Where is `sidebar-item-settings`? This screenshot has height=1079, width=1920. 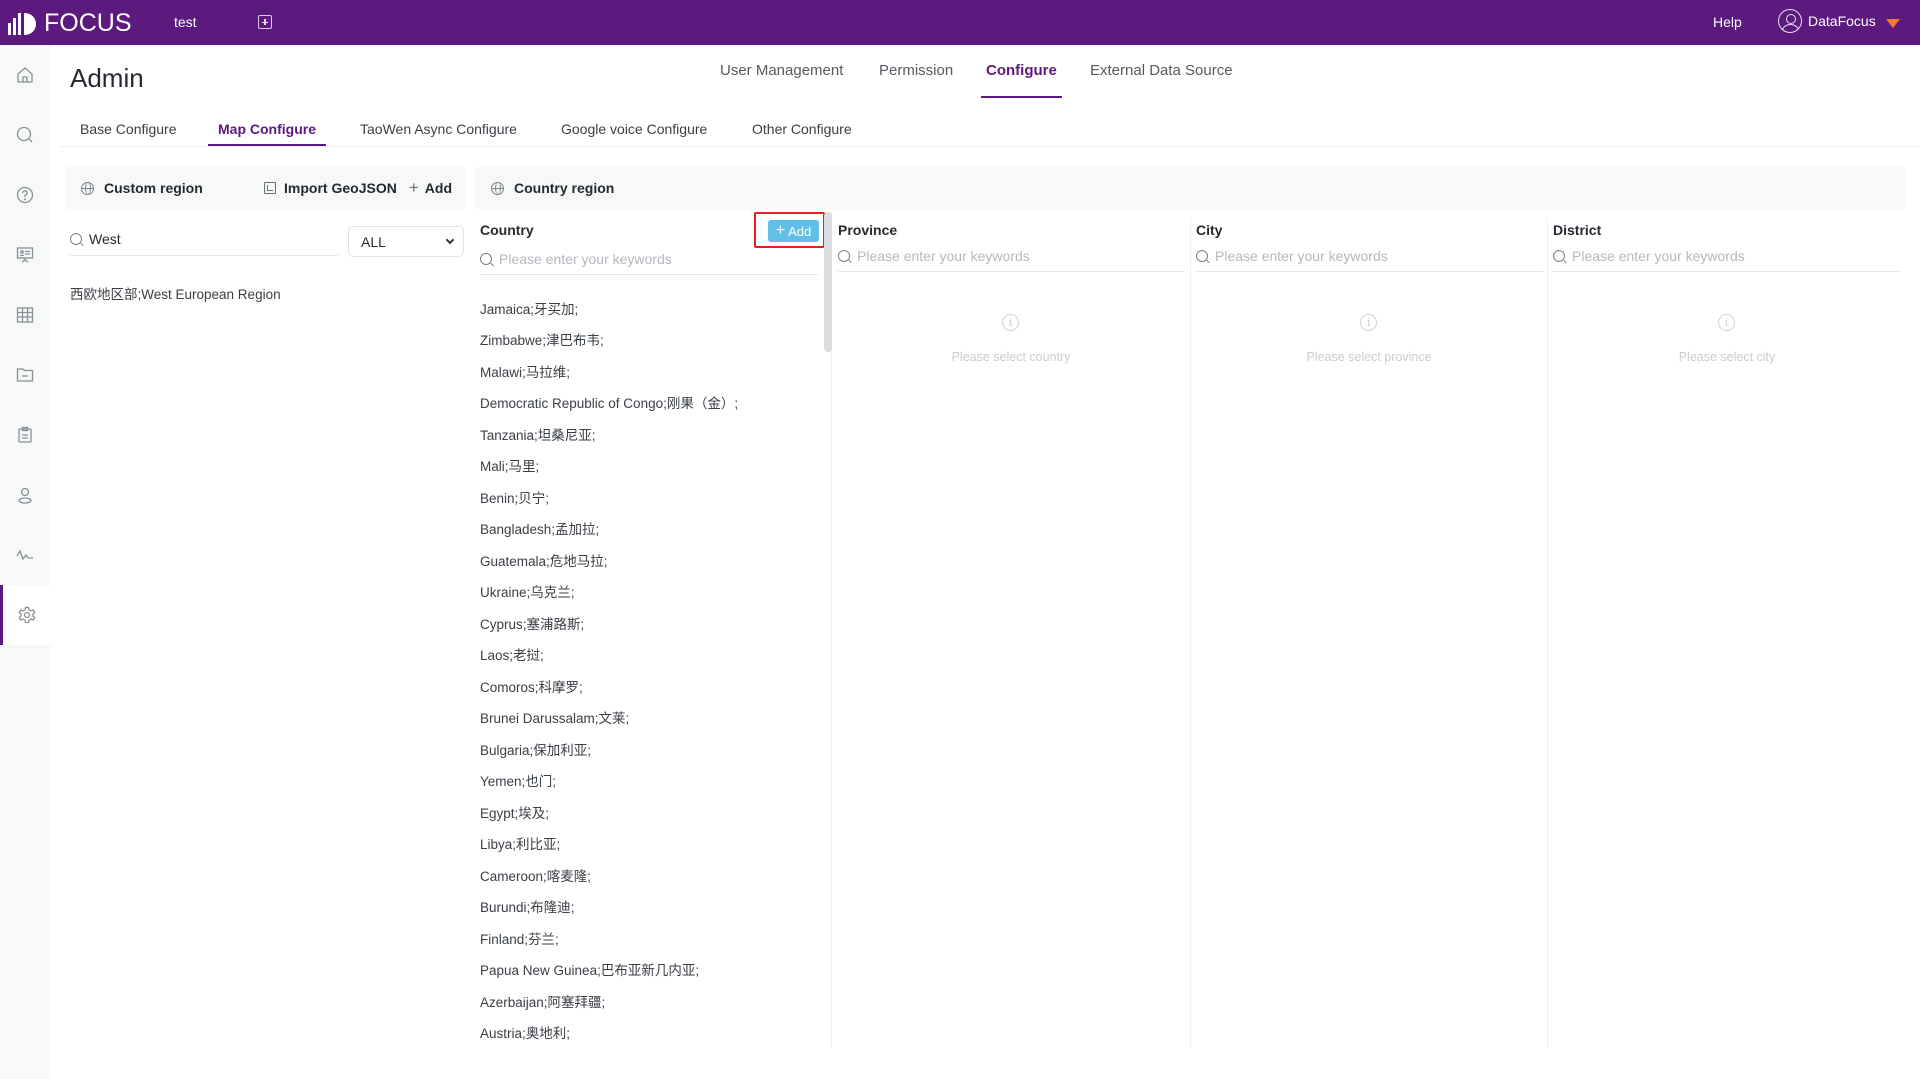
sidebar-item-settings is located at coordinates (25, 615).